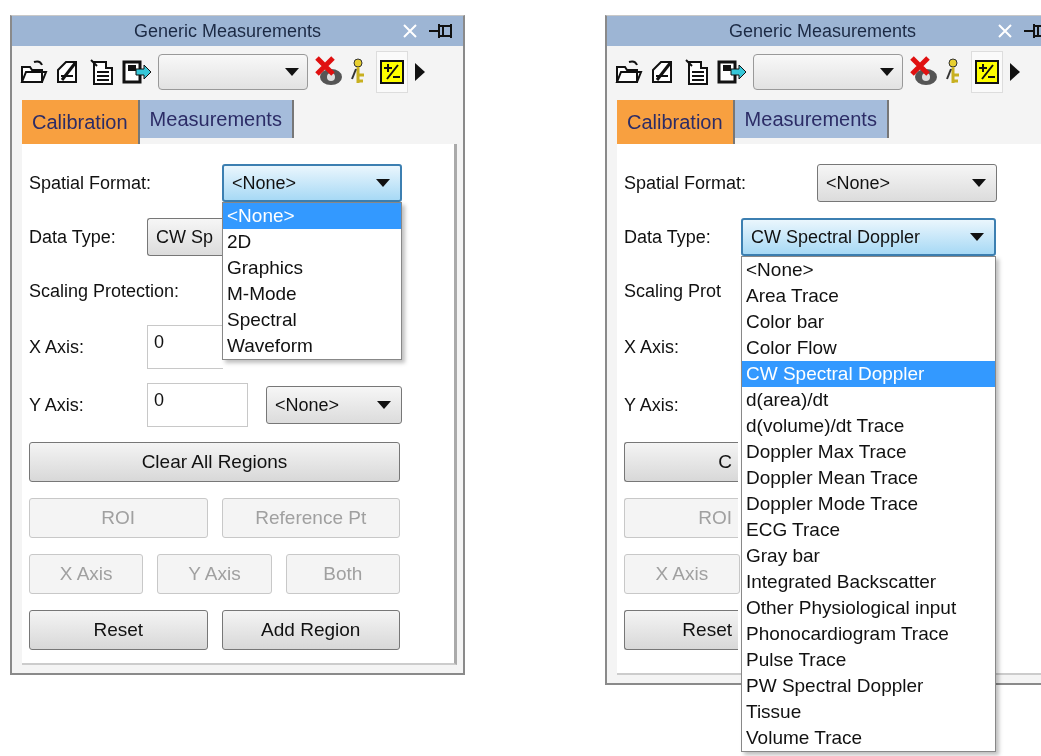 The image size is (1041, 756). I want to click on dropdown-option: Doppler Max Trace, so click(868, 452).